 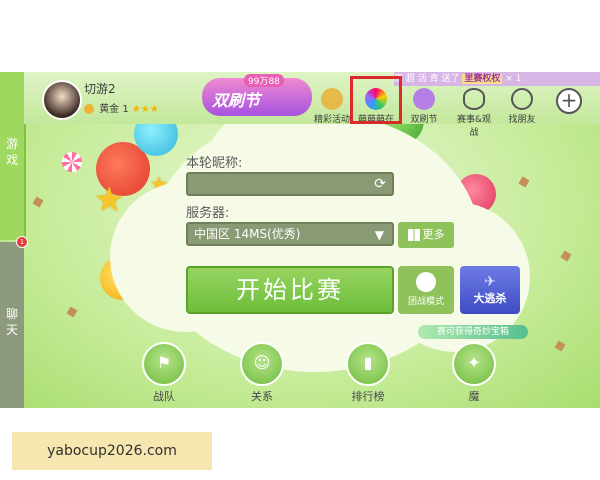 I want to click on nav-team-label: 战队, so click(x=164, y=396).